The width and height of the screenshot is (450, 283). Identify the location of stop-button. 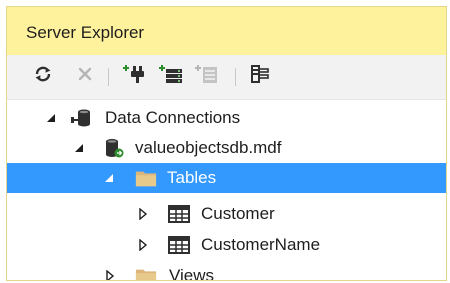
(85, 76).